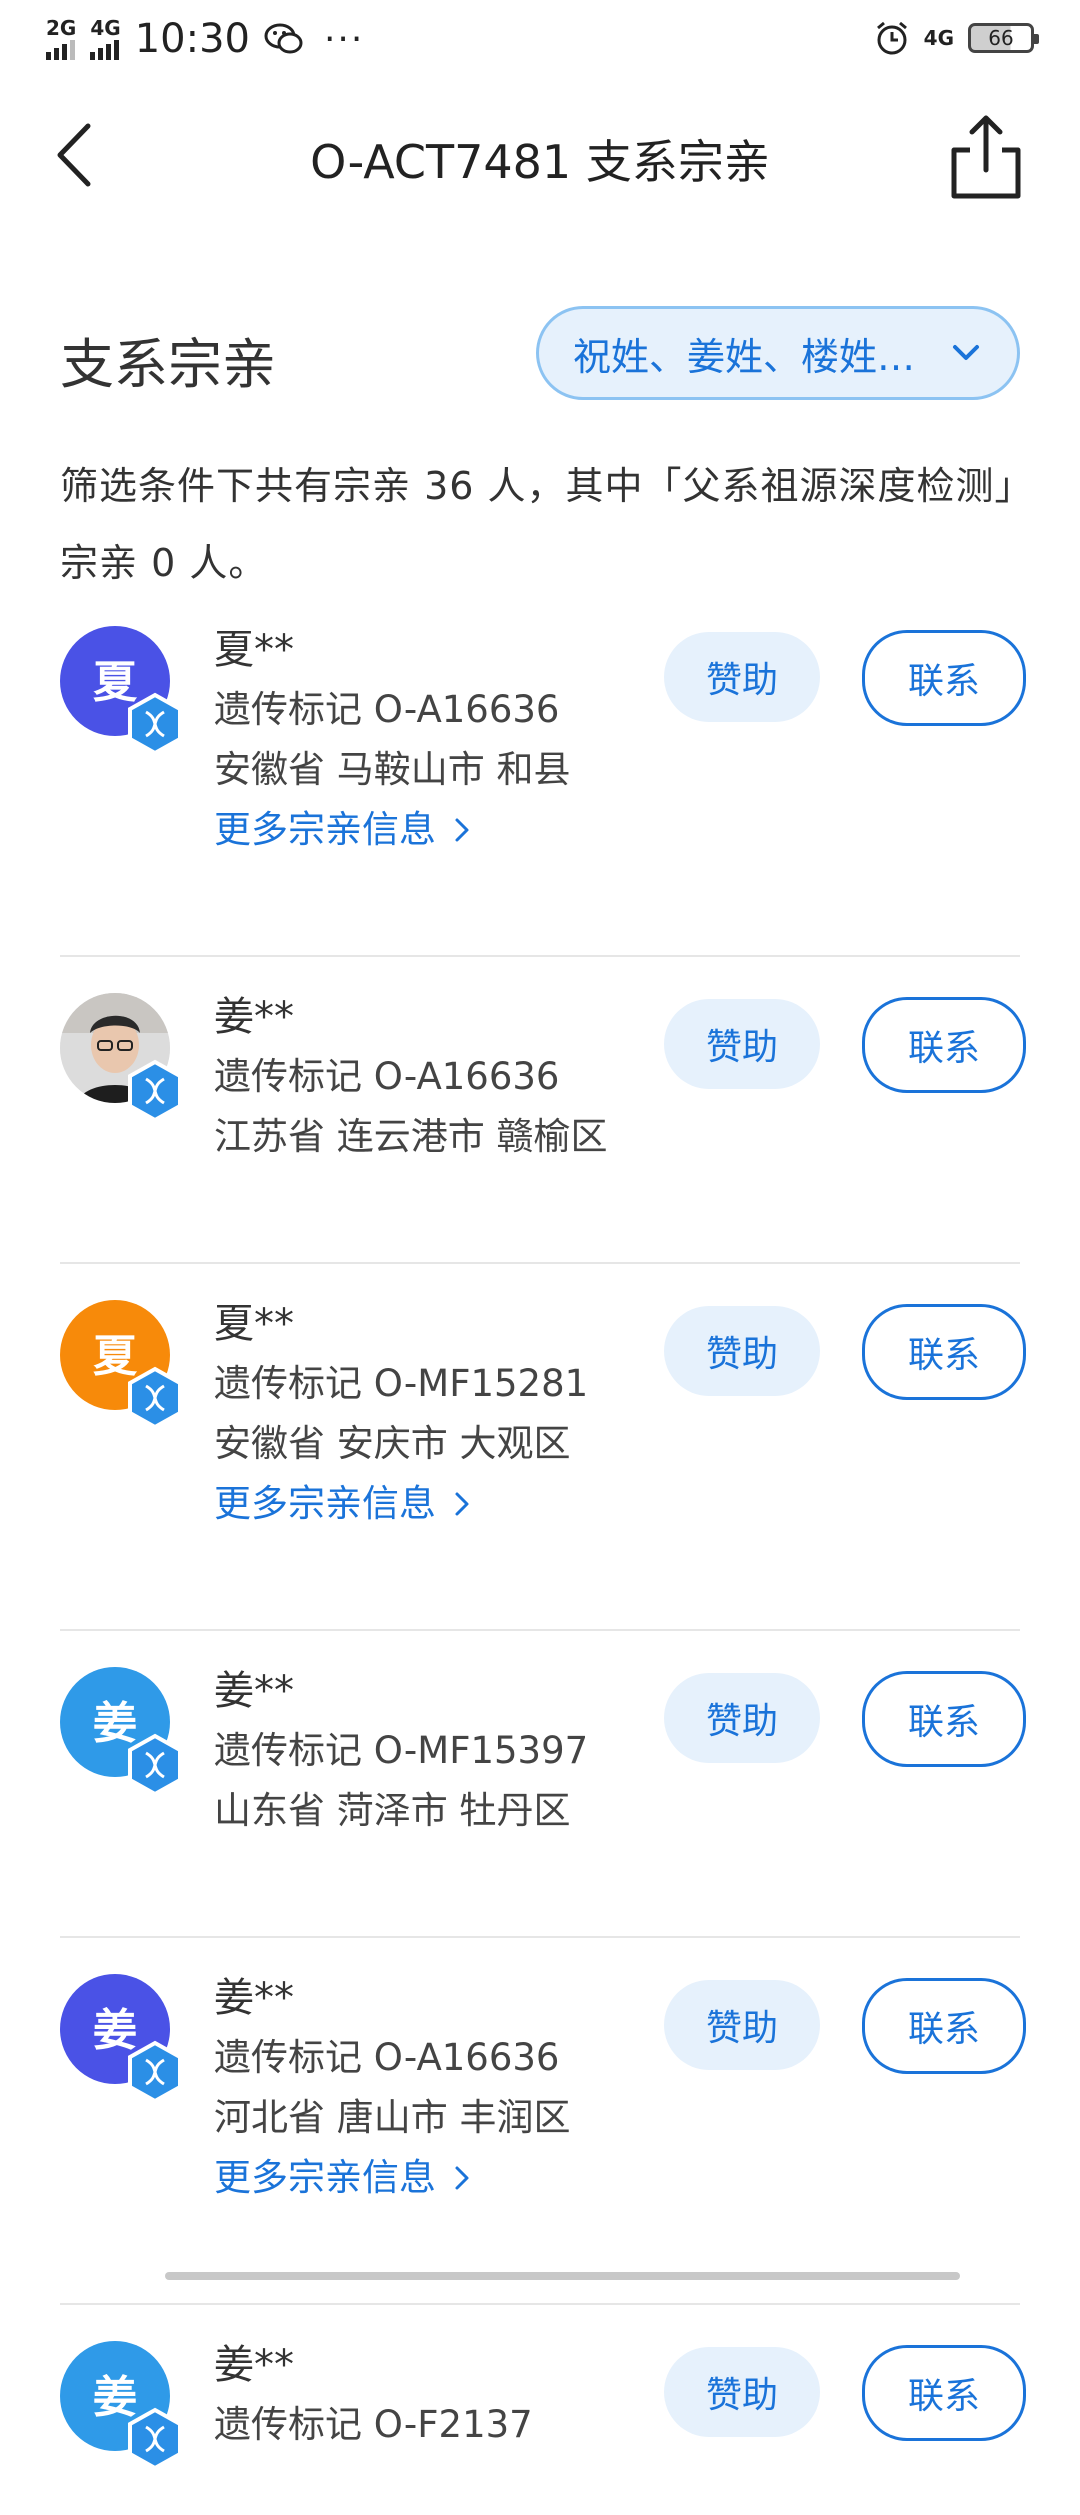 The height and width of the screenshot is (2515, 1080). Describe the element at coordinates (392, 2117) in the screenshot. I see `location: 河北省 唐山市 丰润区` at that location.